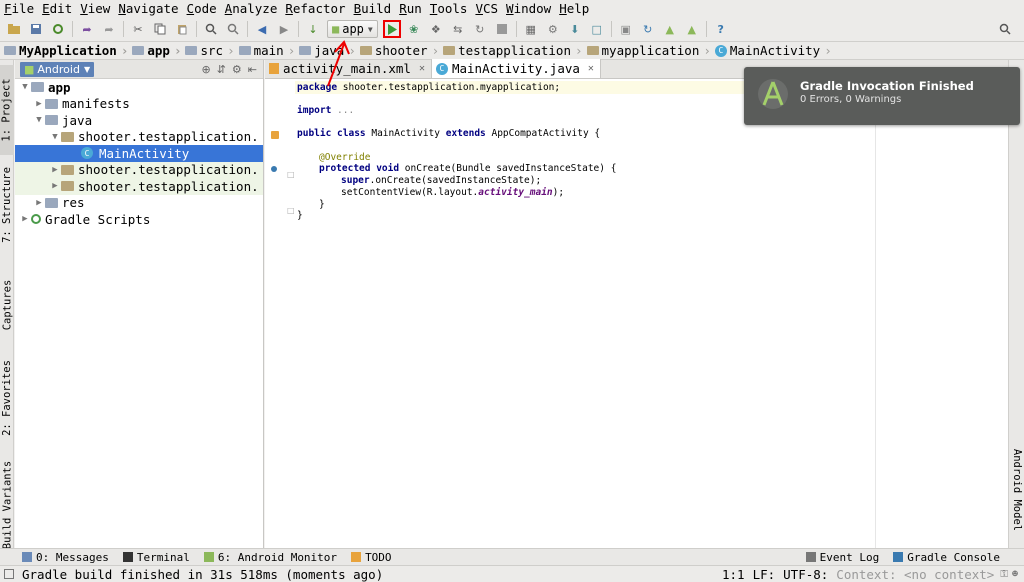 Image resolution: width=1024 pixels, height=582 pixels. I want to click on line-separator: LF:, so click(764, 574).